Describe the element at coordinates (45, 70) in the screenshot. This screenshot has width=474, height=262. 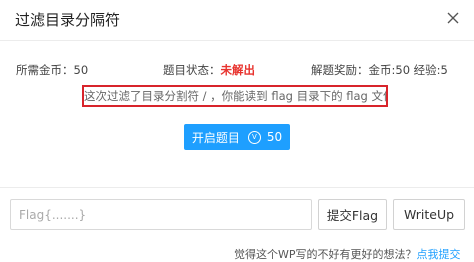
I see `required-coins-label: 所需金币：` at that location.